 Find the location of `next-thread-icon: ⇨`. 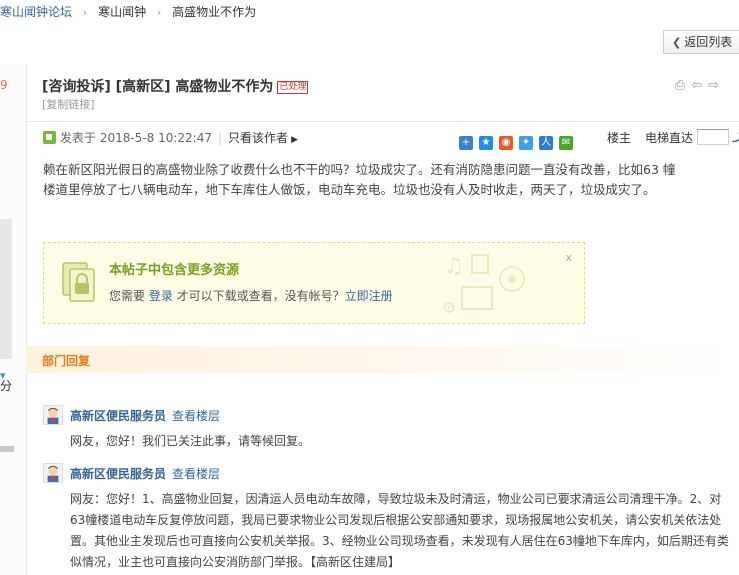

next-thread-icon: ⇨ is located at coordinates (716, 85).